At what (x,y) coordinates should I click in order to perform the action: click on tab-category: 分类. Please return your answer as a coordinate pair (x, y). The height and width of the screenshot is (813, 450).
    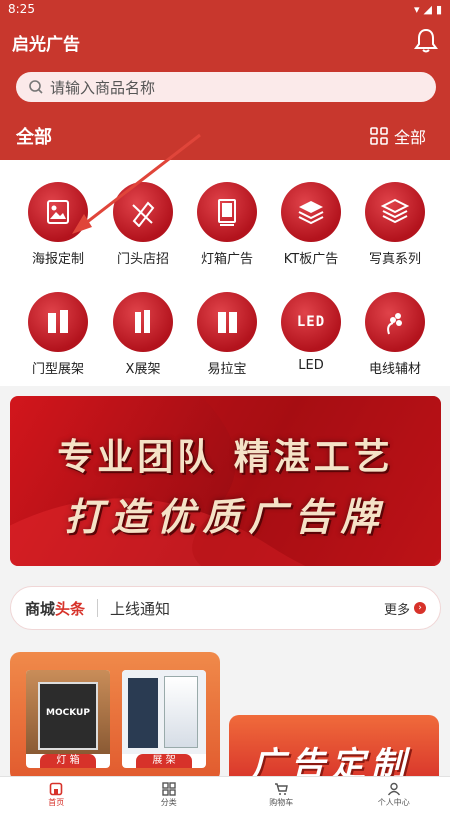
    Looking at the image, I should click on (169, 795).